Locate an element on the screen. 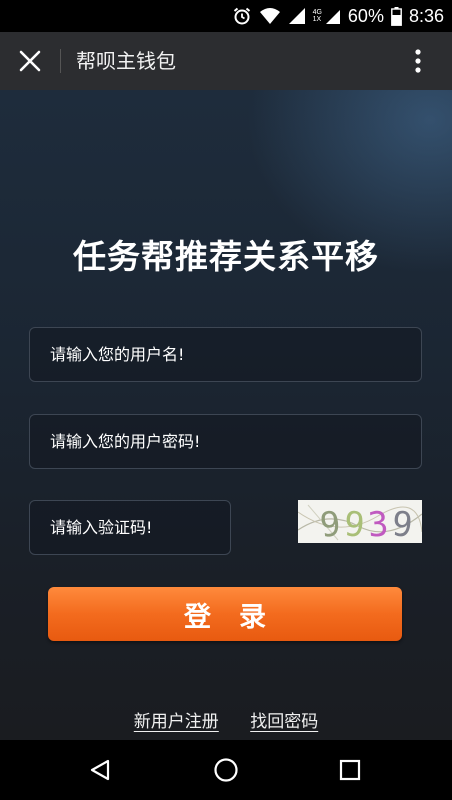 The height and width of the screenshot is (800, 452). network-type-label: 4G 1X is located at coordinates (317, 16).